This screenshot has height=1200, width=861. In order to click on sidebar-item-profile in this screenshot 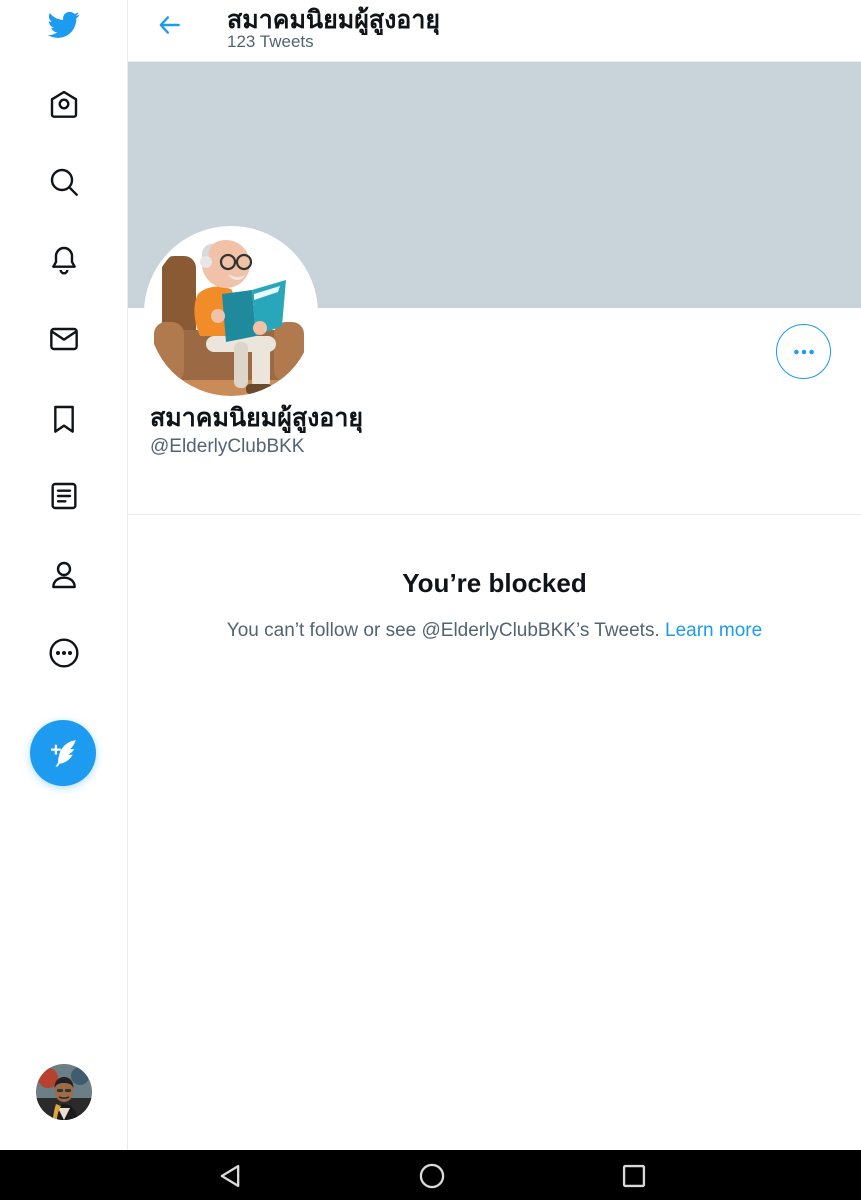, I will do `click(64, 575)`.